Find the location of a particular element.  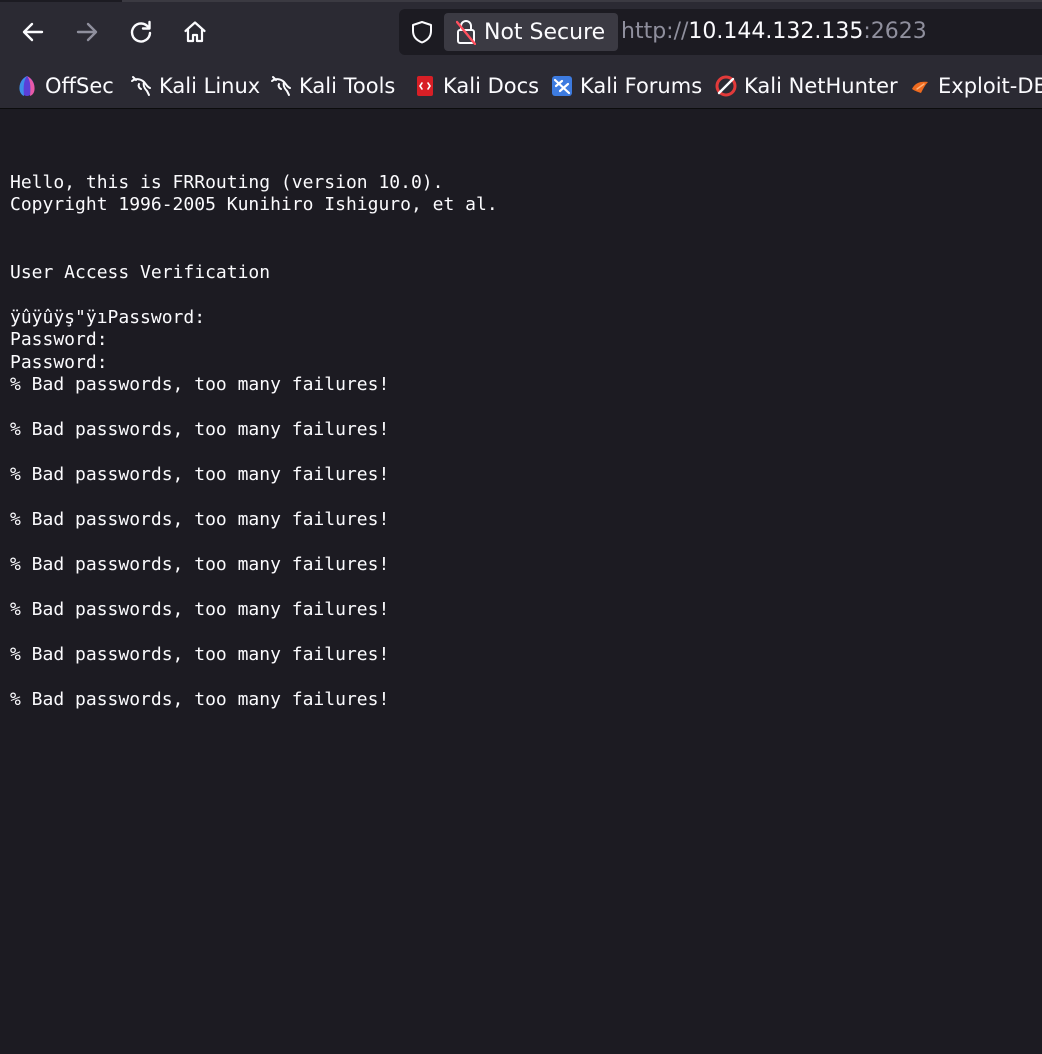

bookmark-label: Exploit-DB is located at coordinates (990, 86).